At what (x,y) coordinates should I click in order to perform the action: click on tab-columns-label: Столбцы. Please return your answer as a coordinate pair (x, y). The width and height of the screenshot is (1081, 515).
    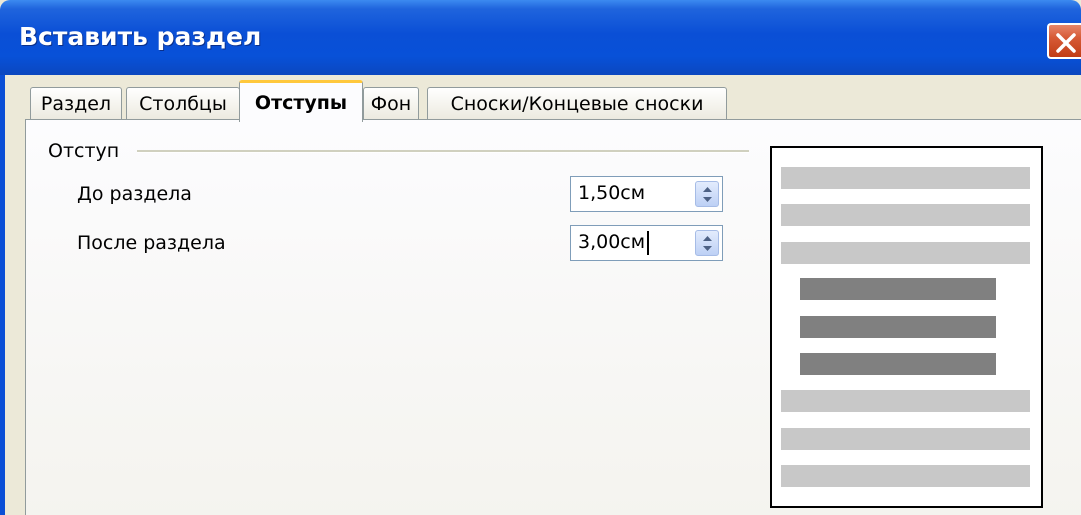
    Looking at the image, I should click on (183, 103).